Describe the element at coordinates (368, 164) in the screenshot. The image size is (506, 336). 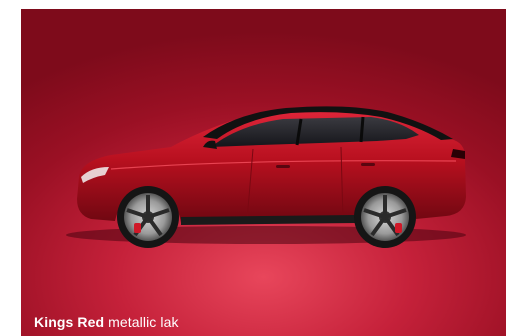
I see `door-handle-rear` at that location.